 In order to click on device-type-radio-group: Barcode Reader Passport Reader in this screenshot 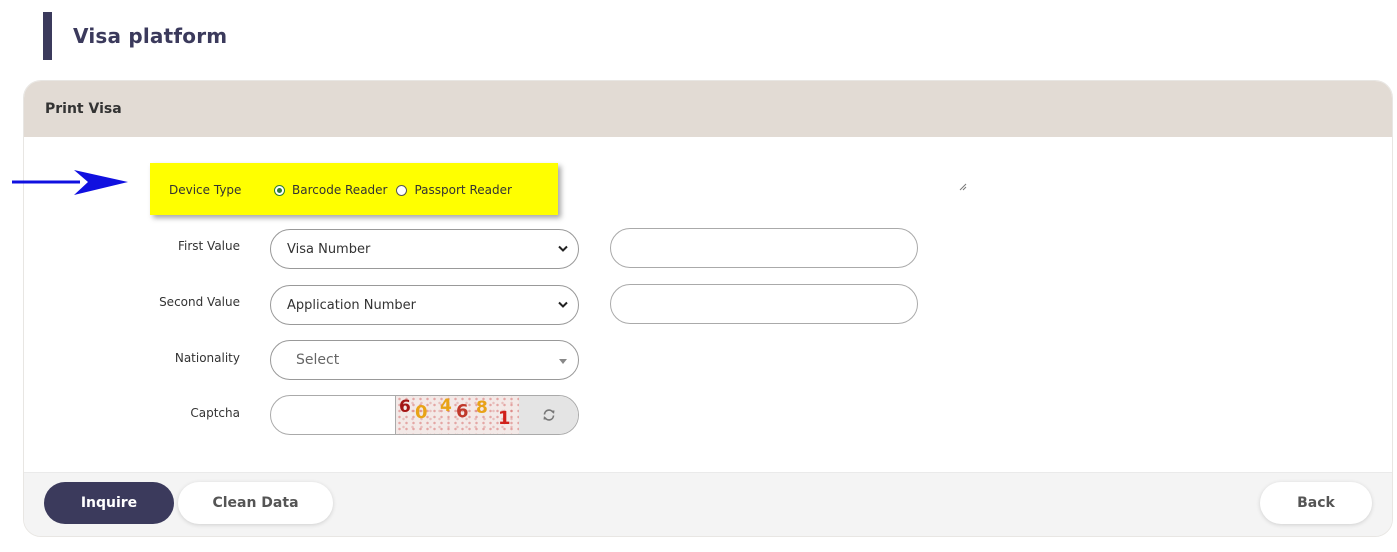, I will do `click(397, 190)`.